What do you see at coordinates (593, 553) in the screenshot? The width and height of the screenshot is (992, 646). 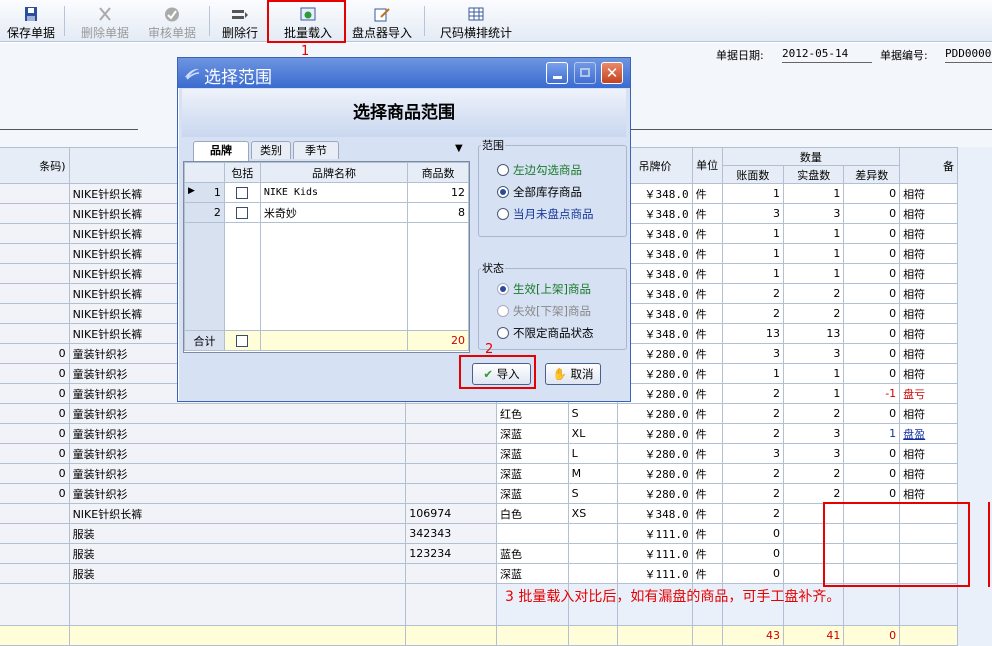 I see `cell-size` at bounding box center [593, 553].